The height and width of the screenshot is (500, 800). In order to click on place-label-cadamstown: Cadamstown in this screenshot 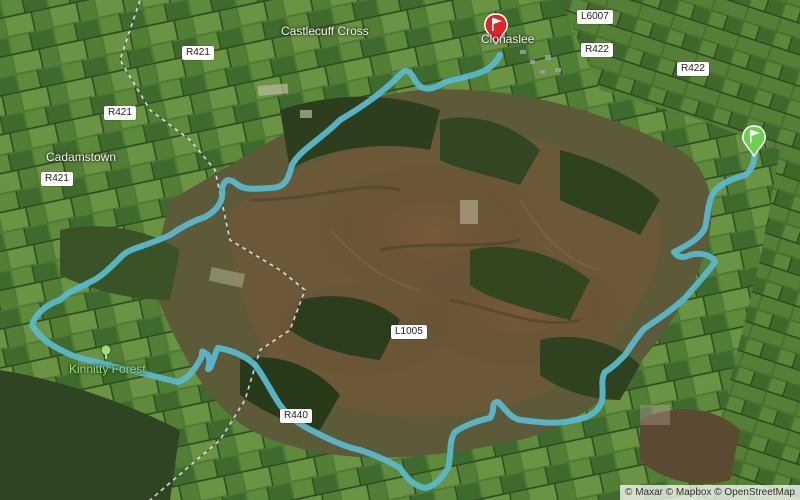, I will do `click(81, 157)`.